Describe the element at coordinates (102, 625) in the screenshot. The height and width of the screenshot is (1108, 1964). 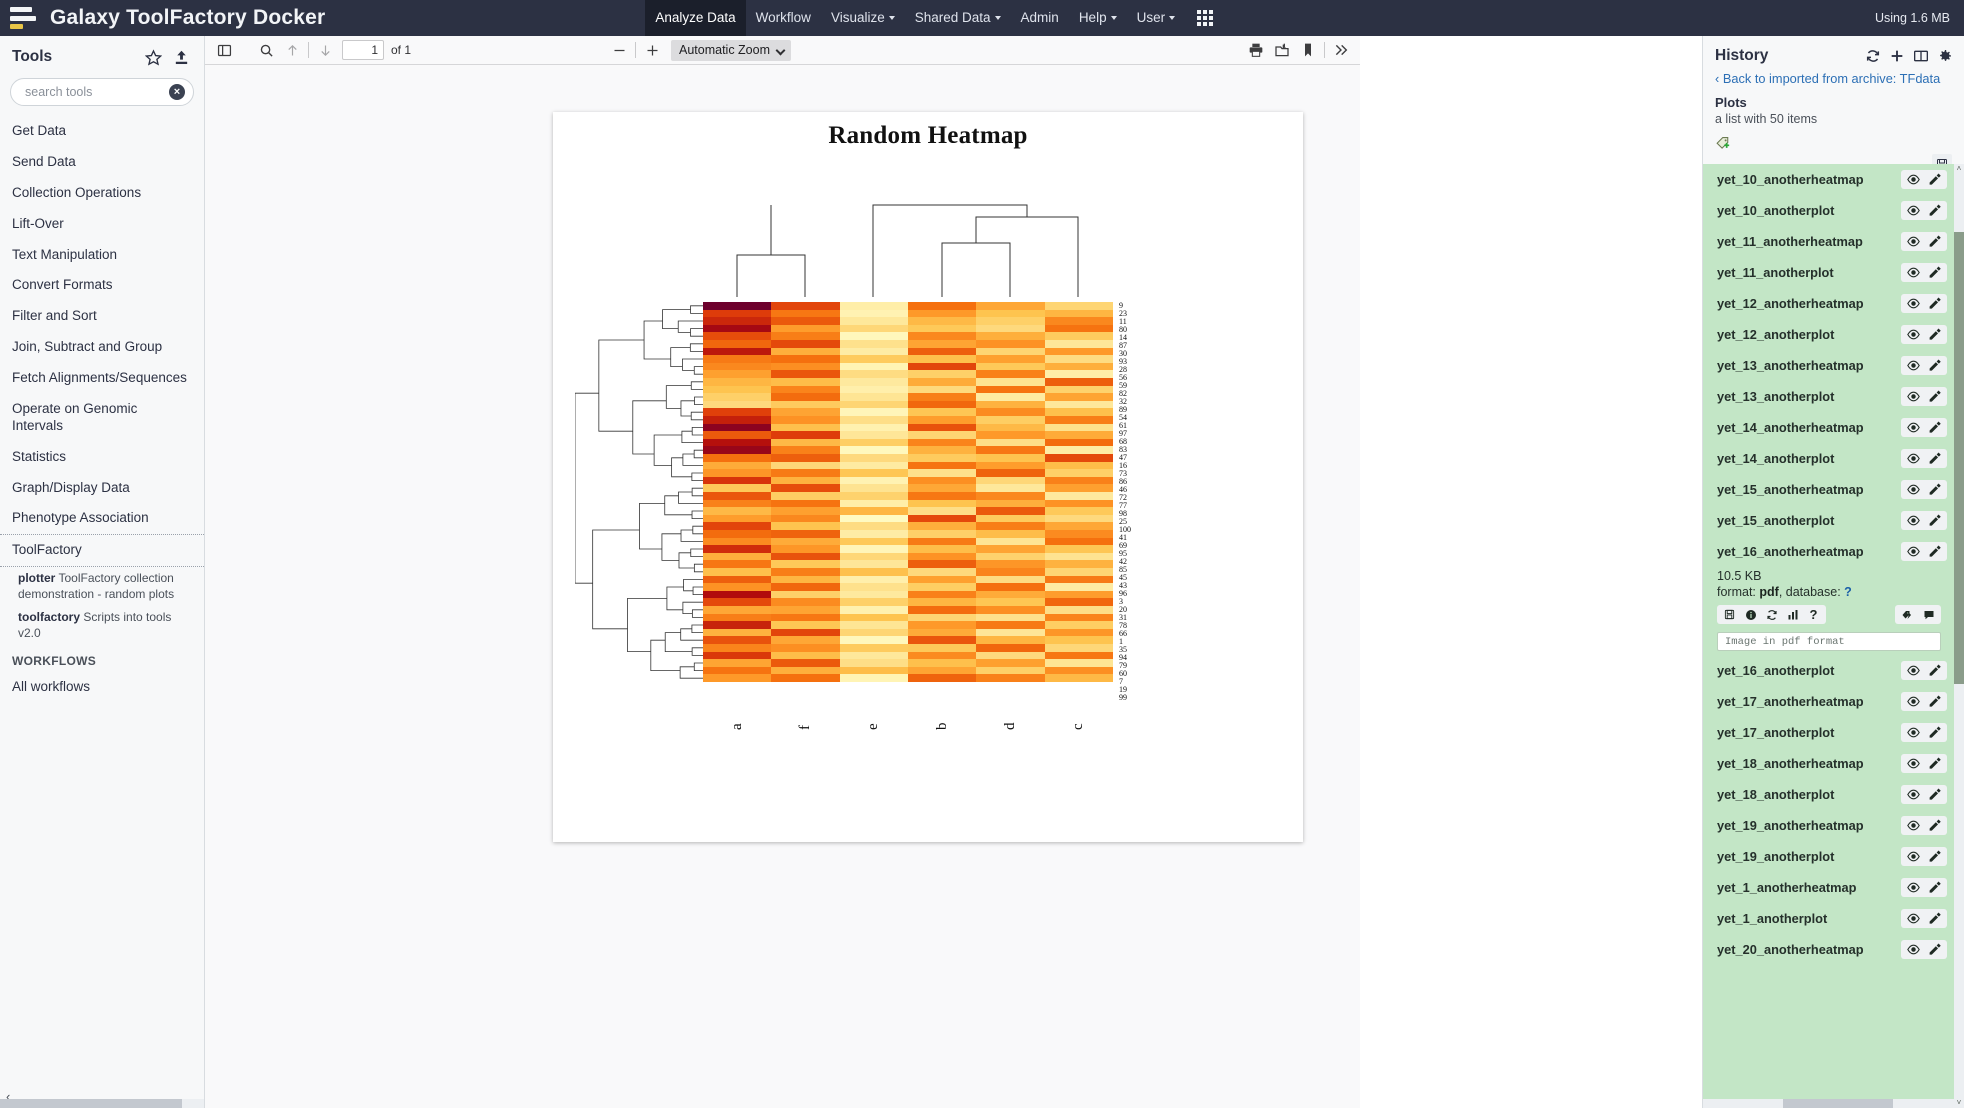
I see `tool-entry-toolfactory: toolfactory Scripts into tools v2.0` at that location.